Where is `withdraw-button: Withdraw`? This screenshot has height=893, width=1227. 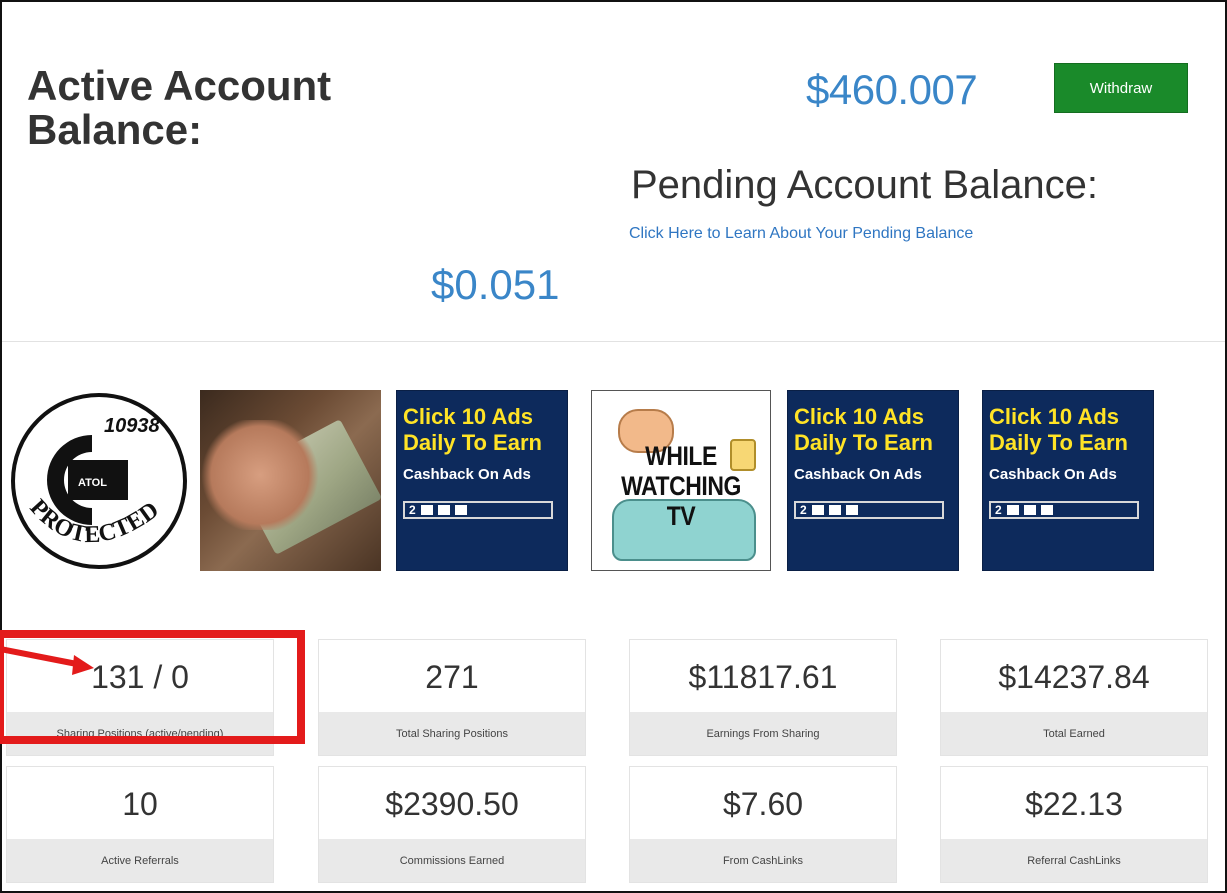 withdraw-button: Withdraw is located at coordinates (1121, 88).